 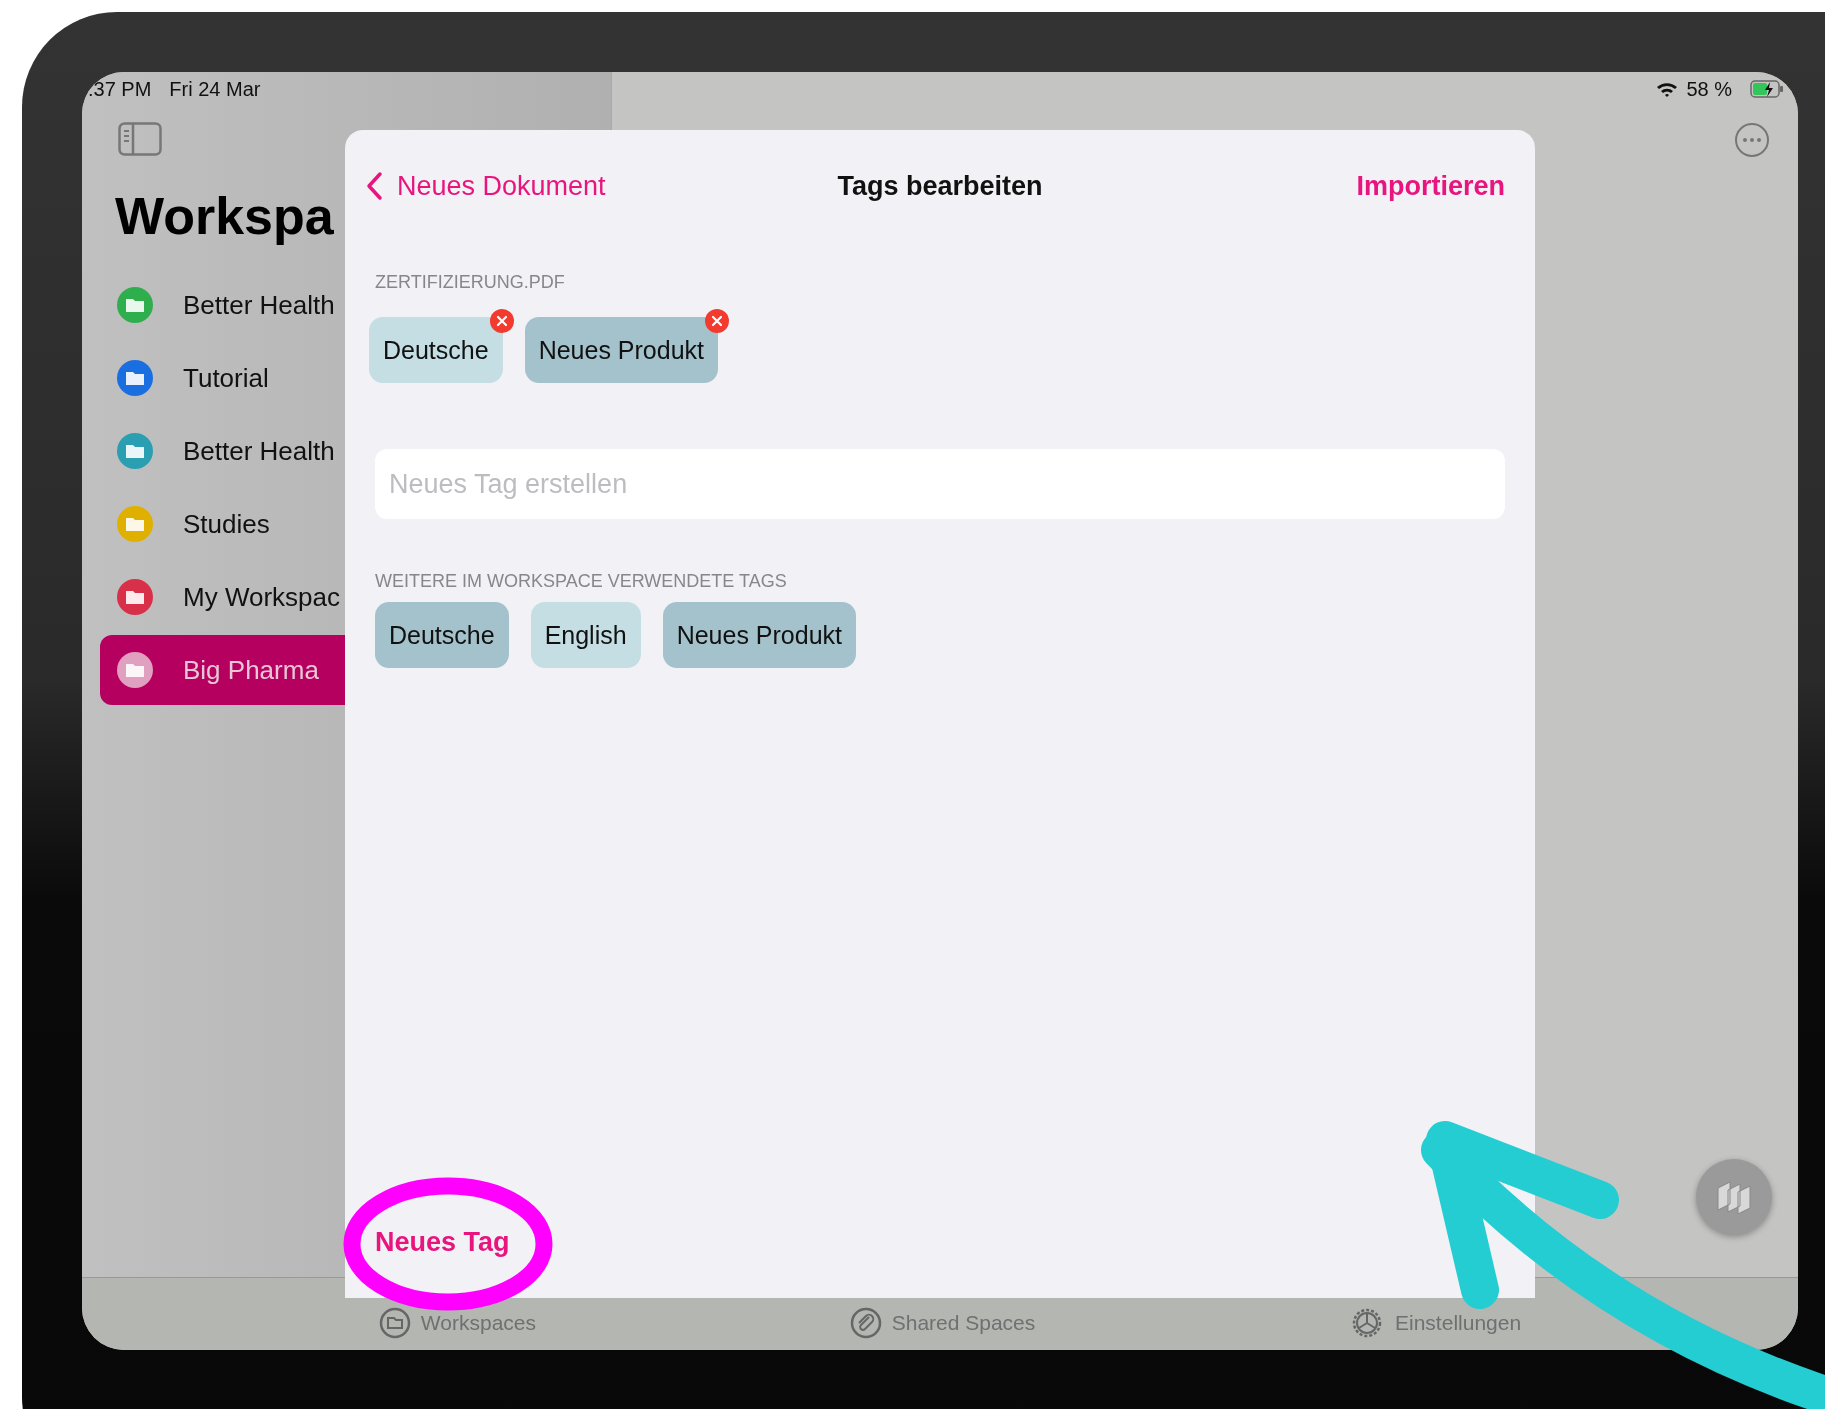 I want to click on status-time: :37 PM, so click(x=120, y=89).